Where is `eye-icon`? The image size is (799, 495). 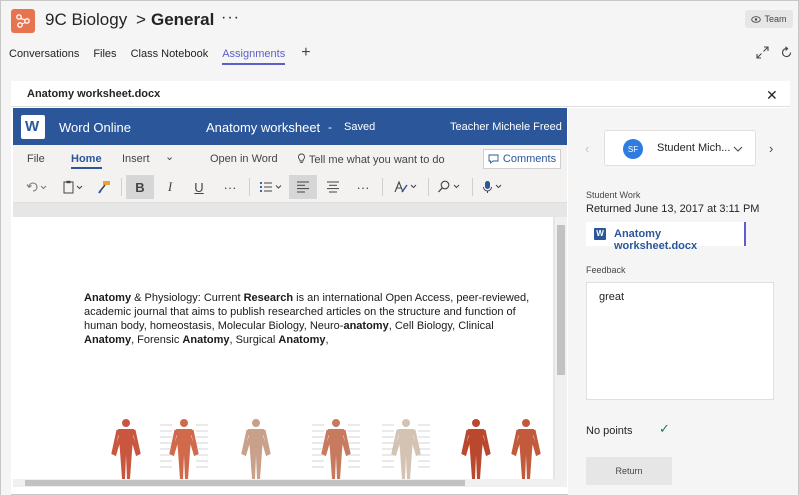 eye-icon is located at coordinates (756, 19).